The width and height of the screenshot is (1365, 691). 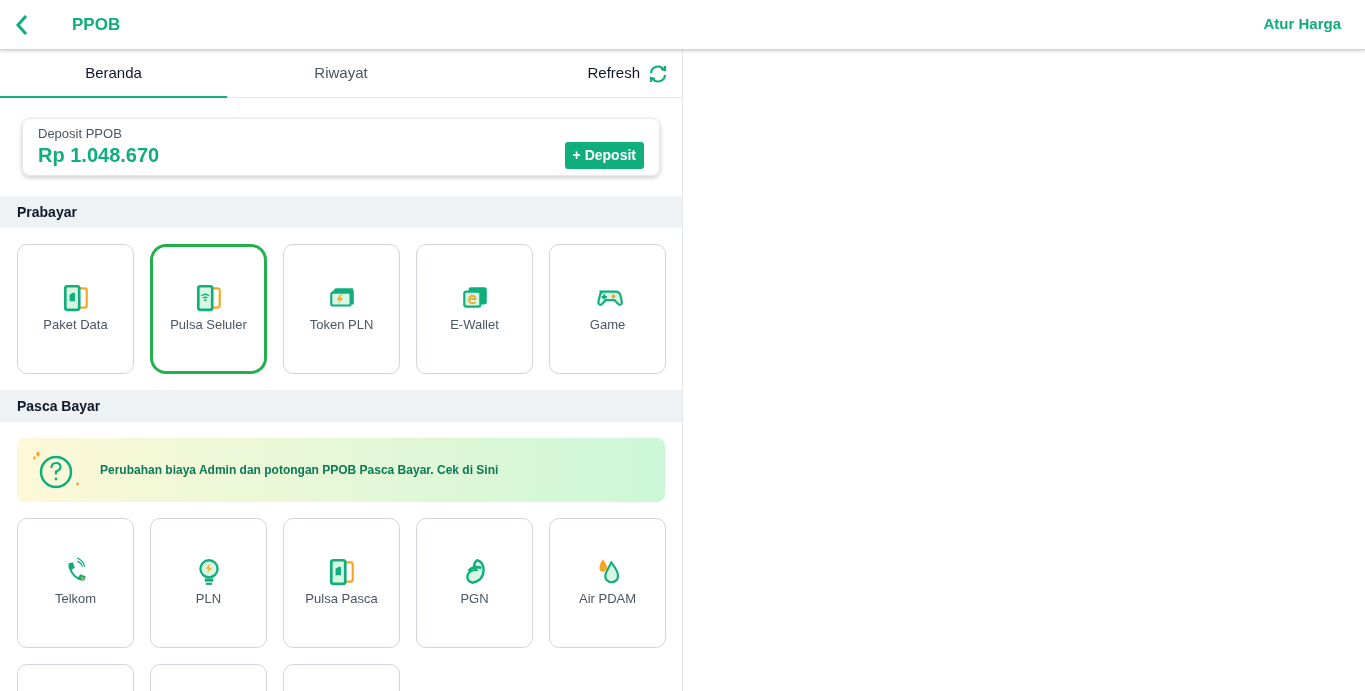 What do you see at coordinates (299, 470) in the screenshot?
I see `notice-text: Perubahan biaya Admin dan potongan PPOB Pasca Bayar. Cek di Sini` at bounding box center [299, 470].